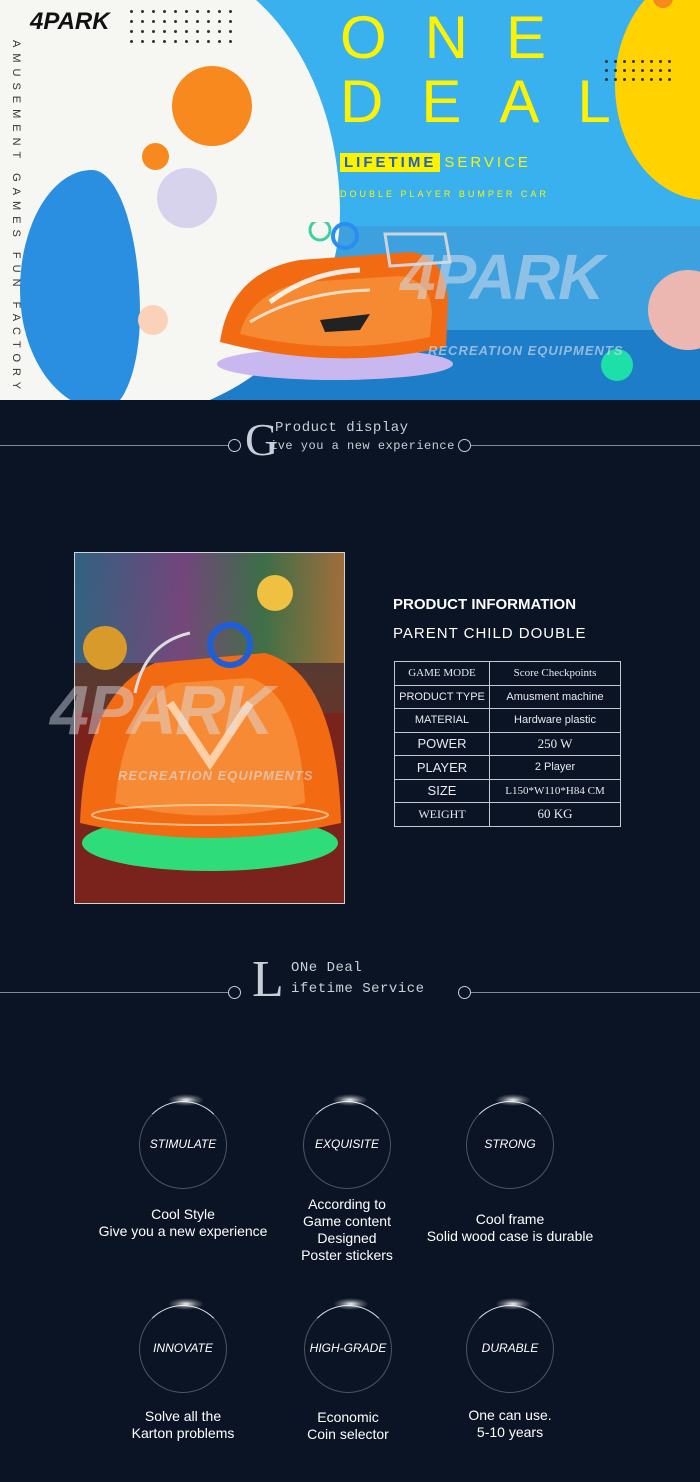  Describe the element at coordinates (114, 992) in the screenshot. I see `divider-line-left` at that location.